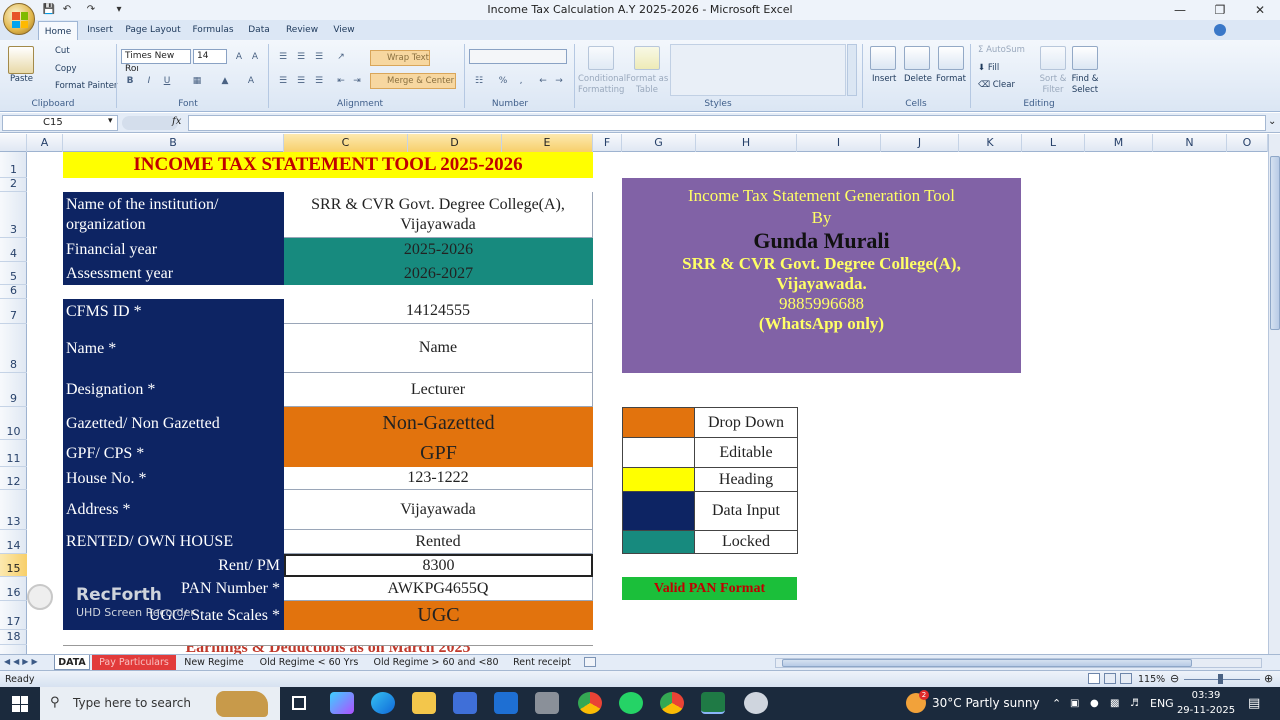 This screenshot has height=720, width=1280. Describe the element at coordinates (1053, 143) in the screenshot. I see `column-header-l: L` at that location.